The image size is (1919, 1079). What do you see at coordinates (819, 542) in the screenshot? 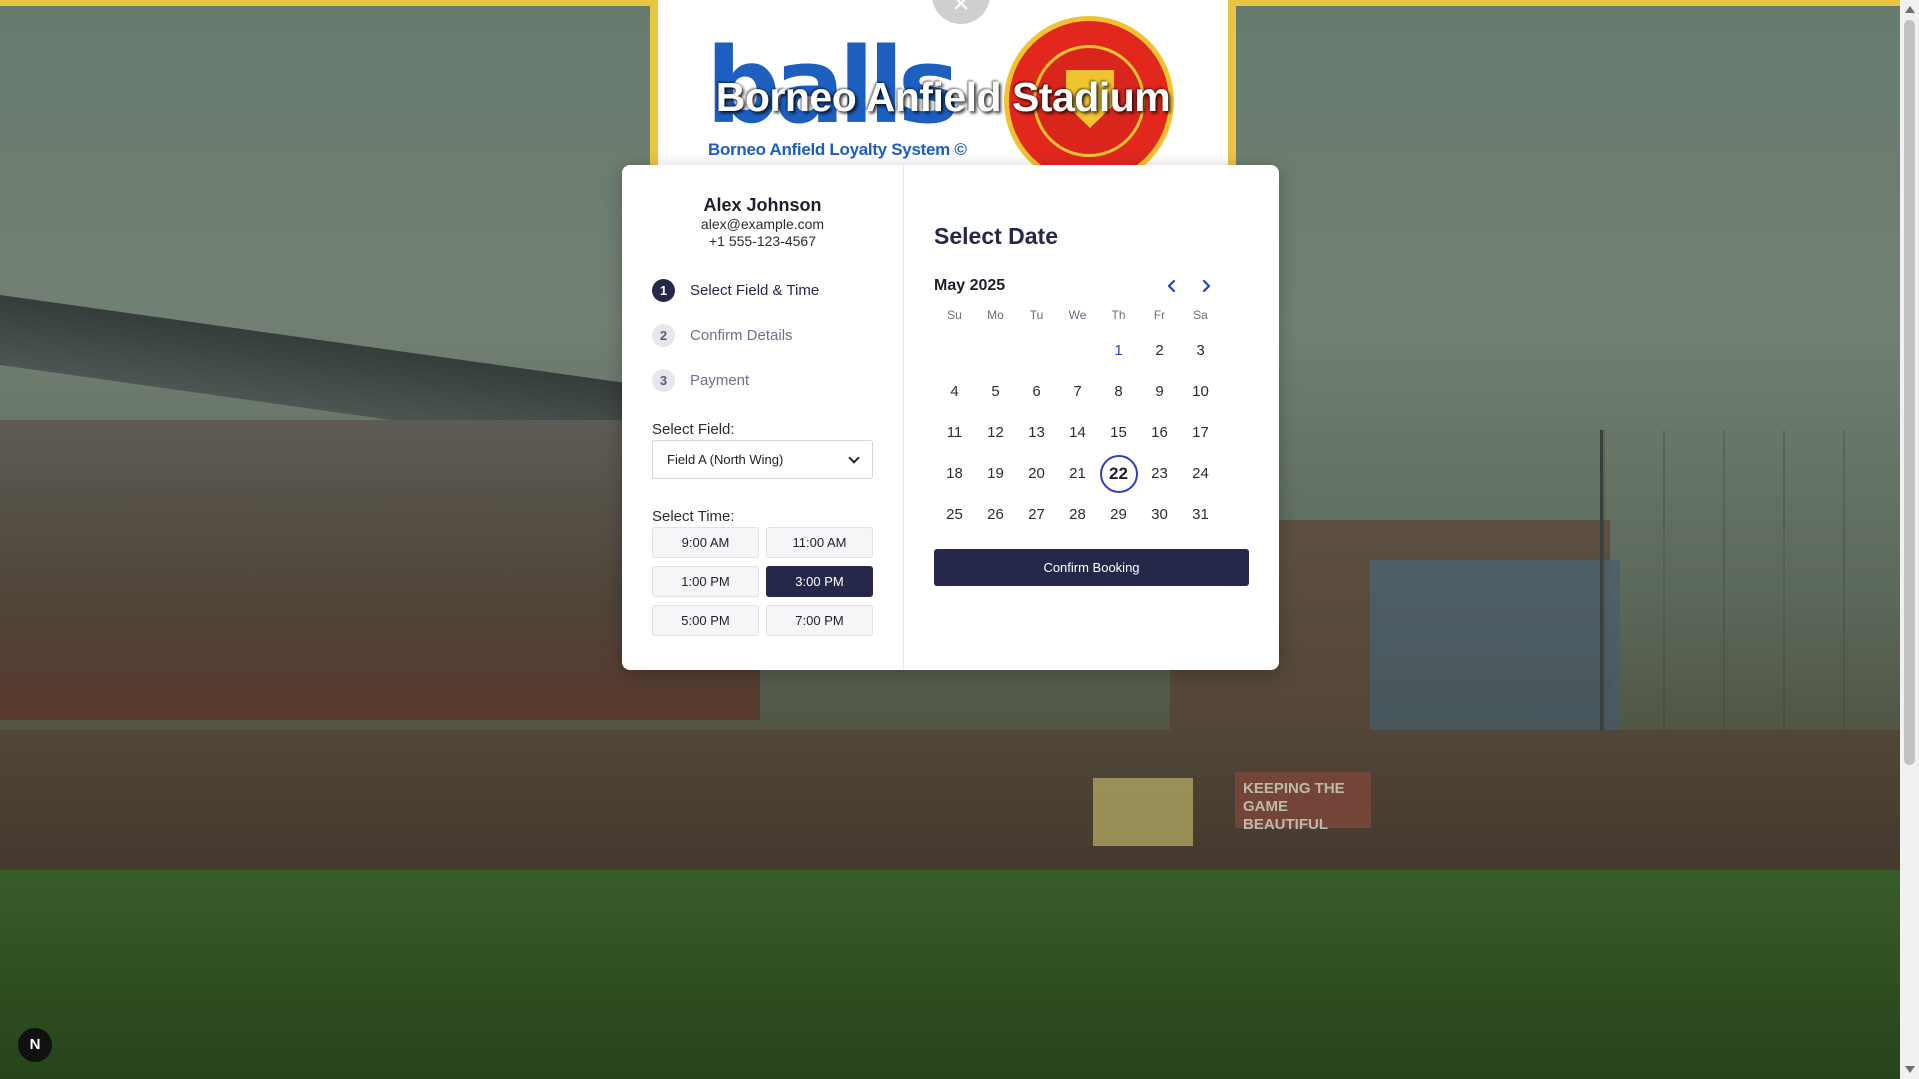
I see `time-slot-button: 11:00 AM` at bounding box center [819, 542].